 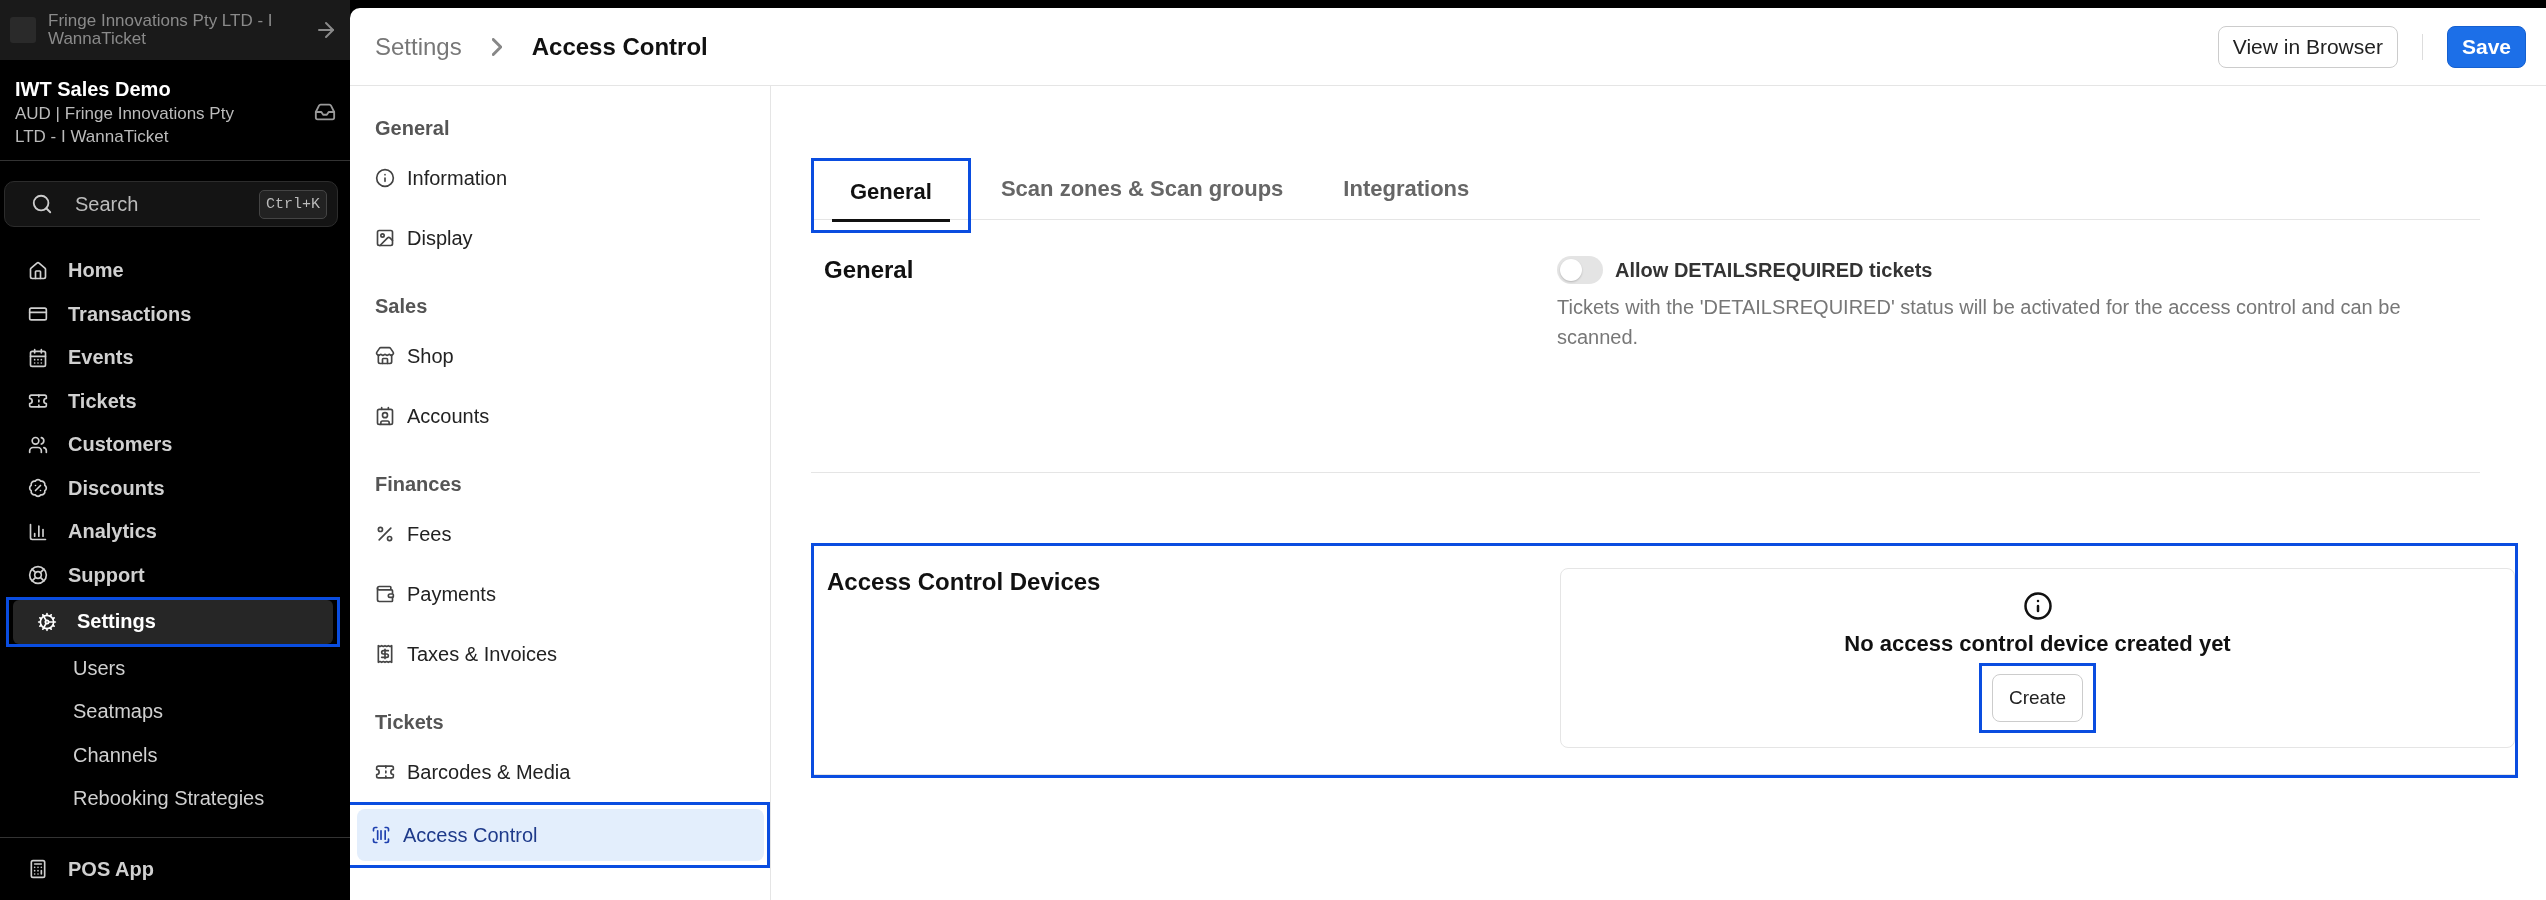 I want to click on org-bar: Fringe Innovations Pty LTD - I WannaTicket, so click(x=175, y=30).